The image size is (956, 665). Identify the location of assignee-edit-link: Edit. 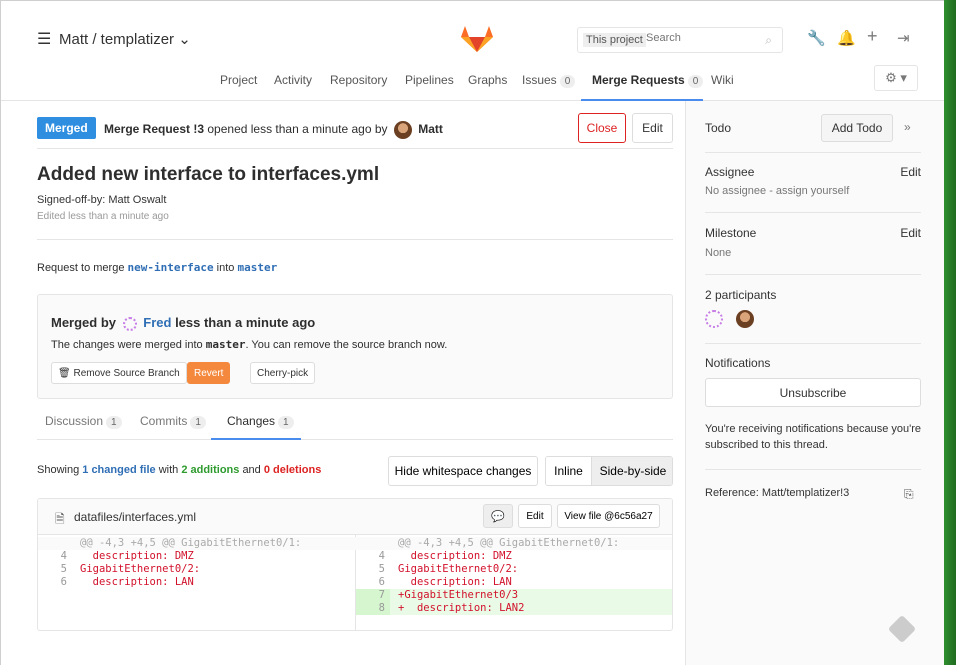
(910, 172).